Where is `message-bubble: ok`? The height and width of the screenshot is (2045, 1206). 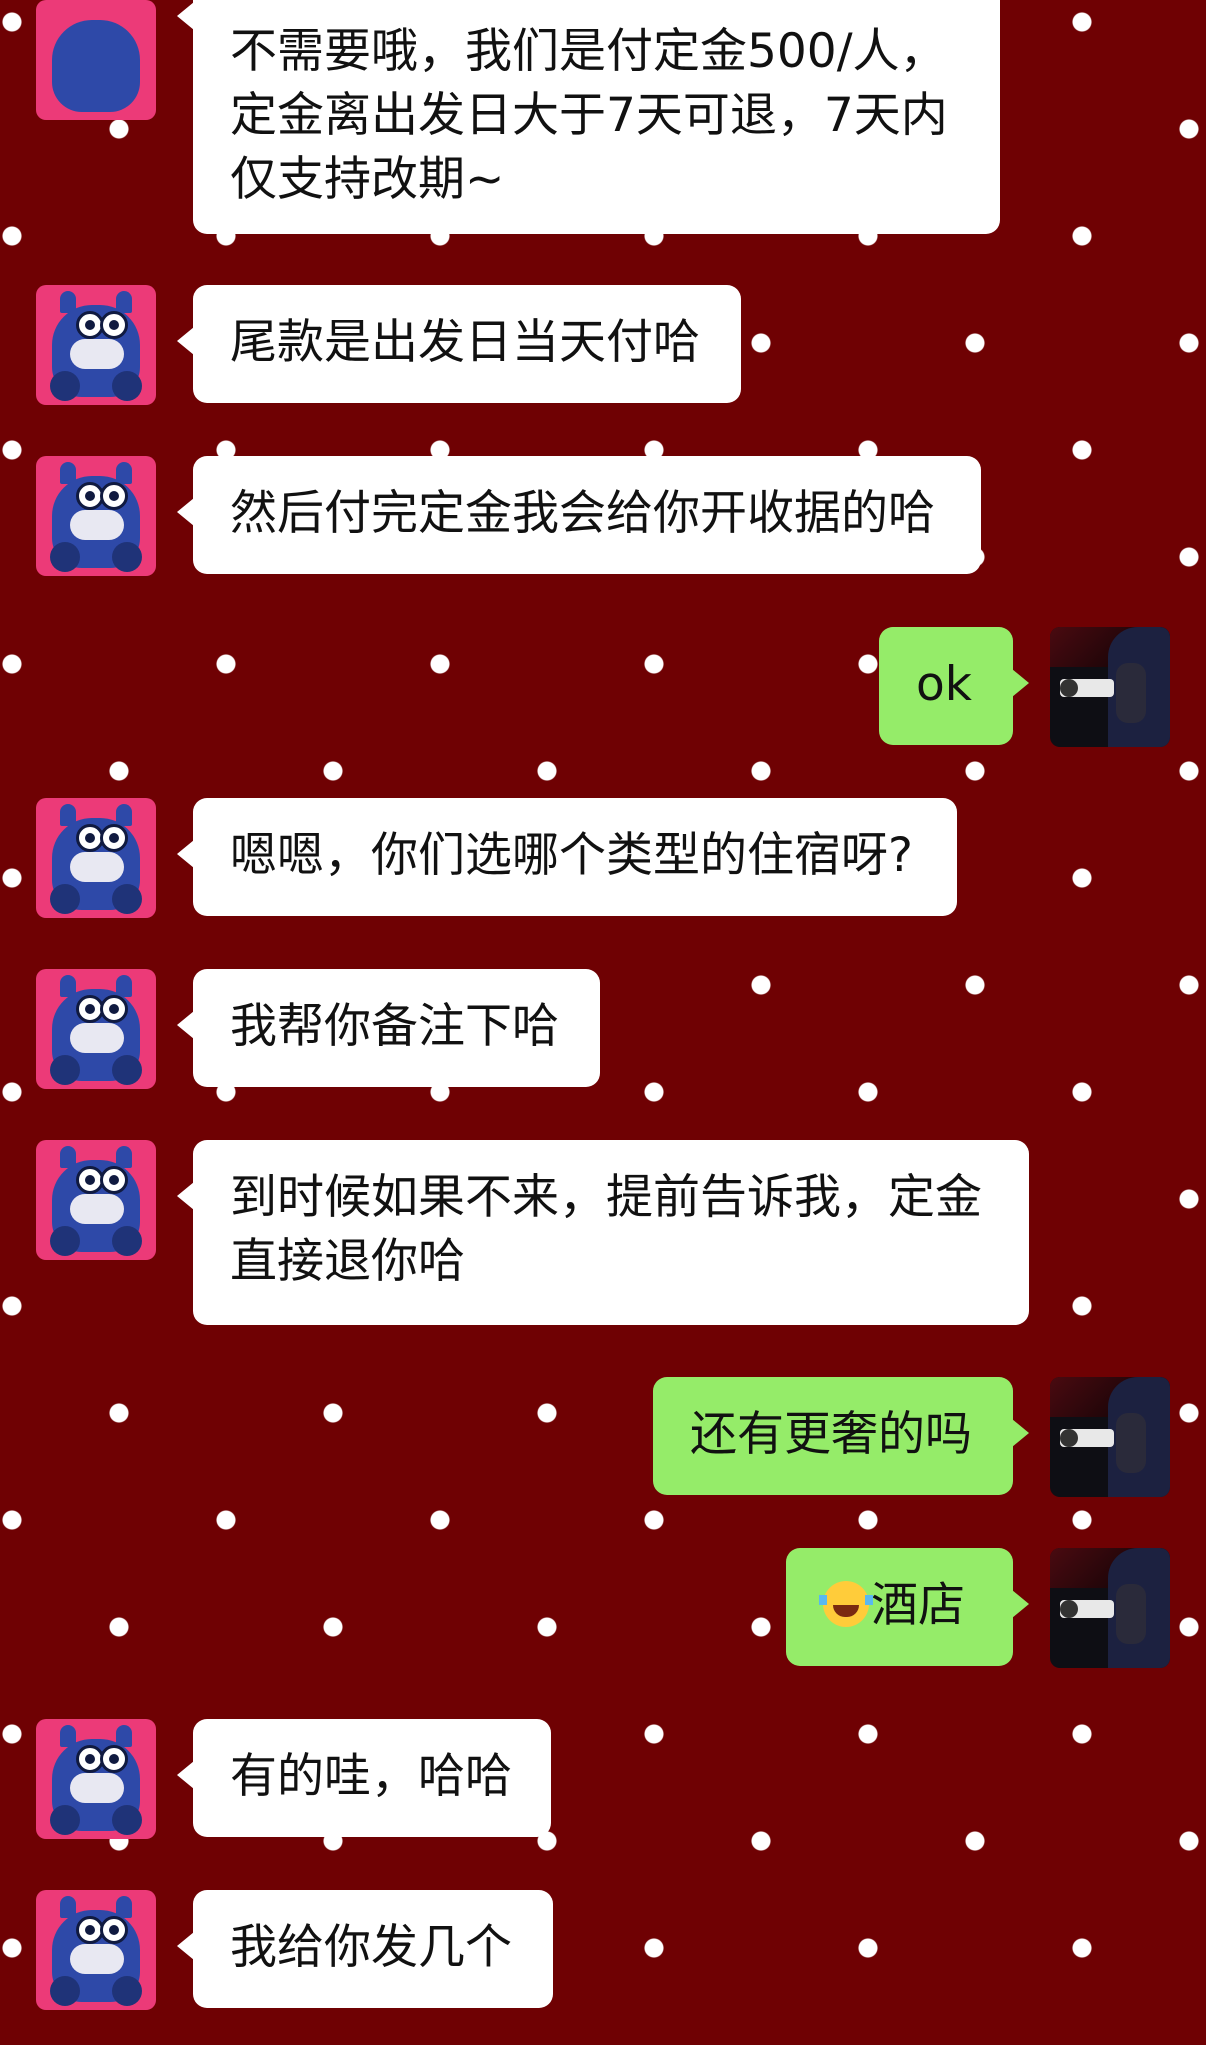 message-bubble: ok is located at coordinates (954, 686).